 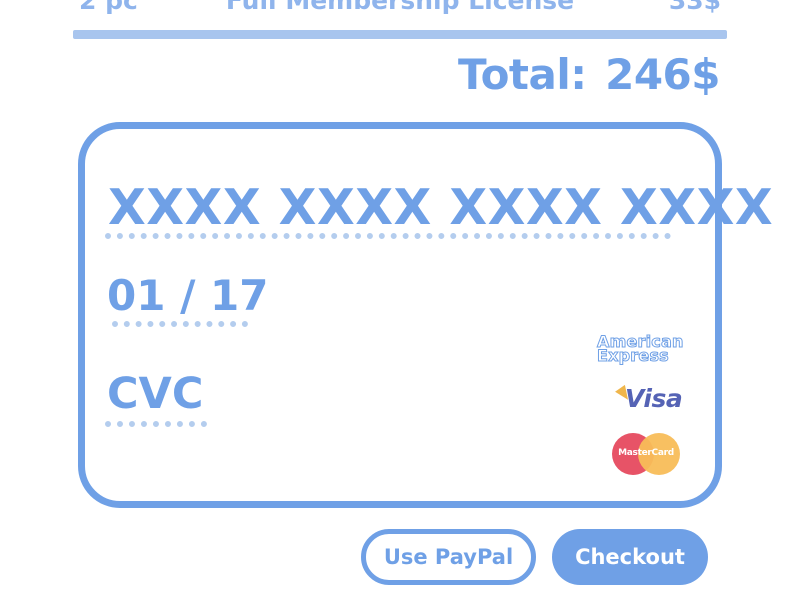 I want to click on cvc-underline, so click(x=156, y=424).